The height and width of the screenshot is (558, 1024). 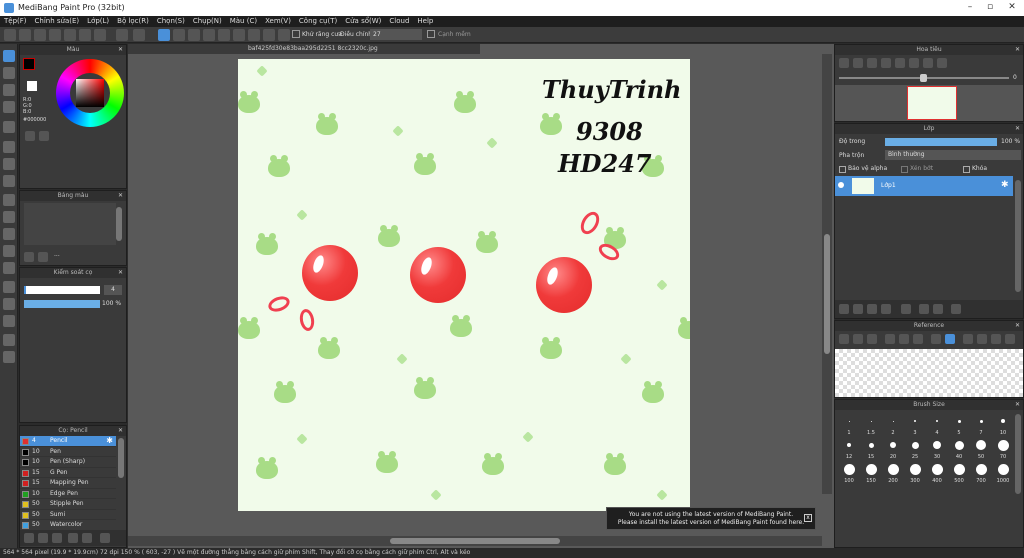 What do you see at coordinates (871, 425) in the screenshot?
I see `brush-size-cell: 1.5` at bounding box center [871, 425].